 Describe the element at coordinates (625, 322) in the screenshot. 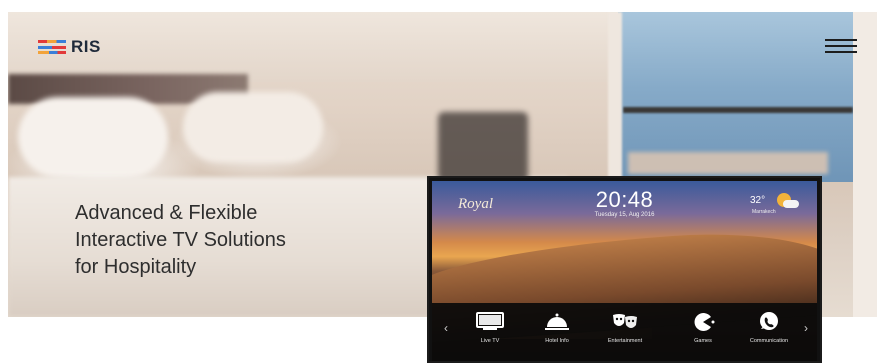

I see `theater-masks-icon` at that location.